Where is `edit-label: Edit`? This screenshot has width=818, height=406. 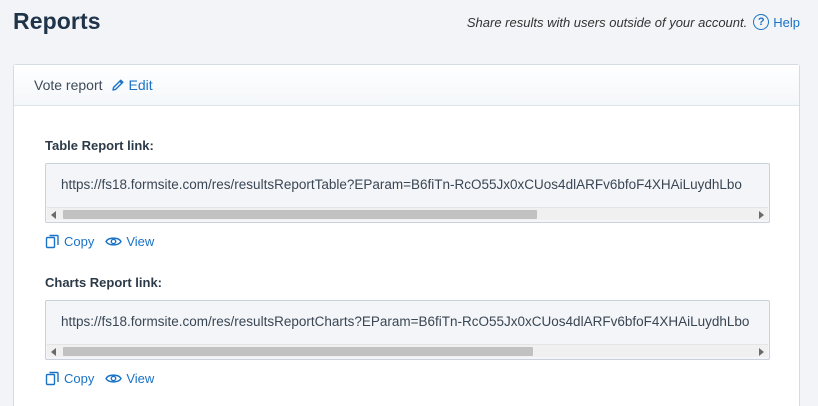
edit-label: Edit is located at coordinates (140, 85).